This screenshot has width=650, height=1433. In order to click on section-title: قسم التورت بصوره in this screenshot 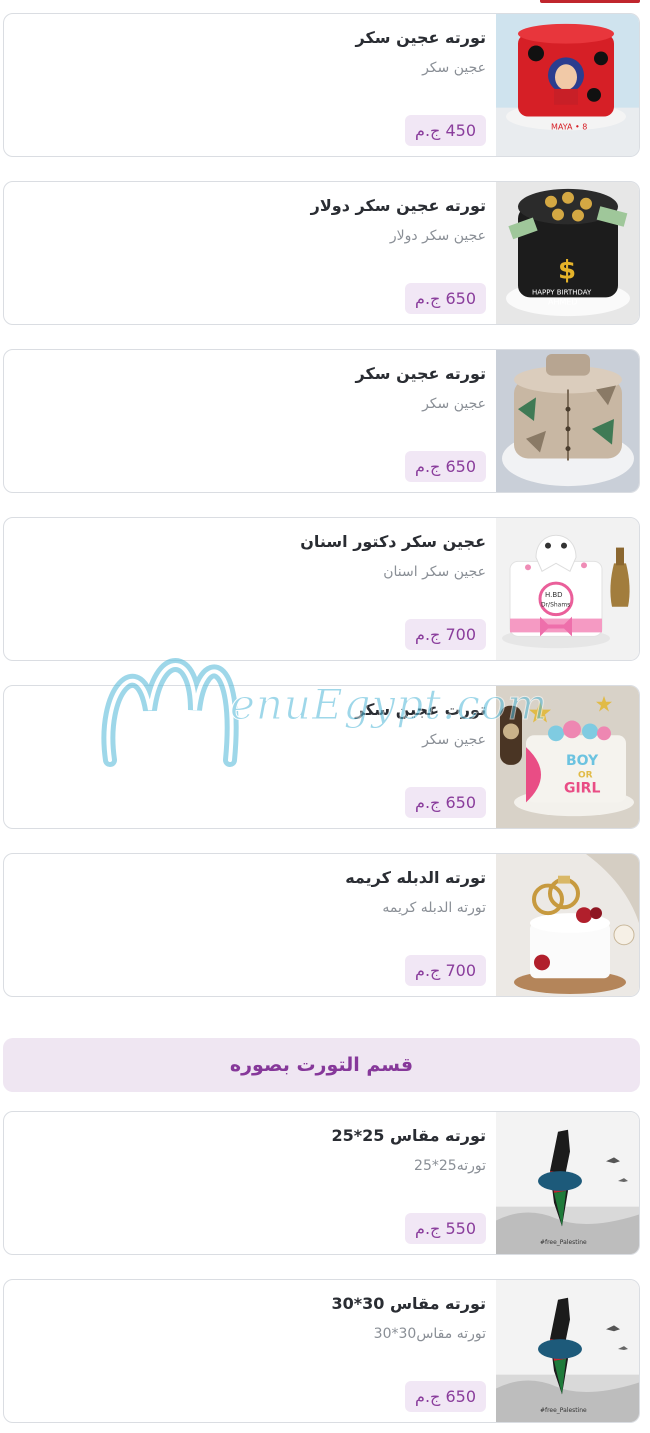, I will do `click(321, 1065)`.